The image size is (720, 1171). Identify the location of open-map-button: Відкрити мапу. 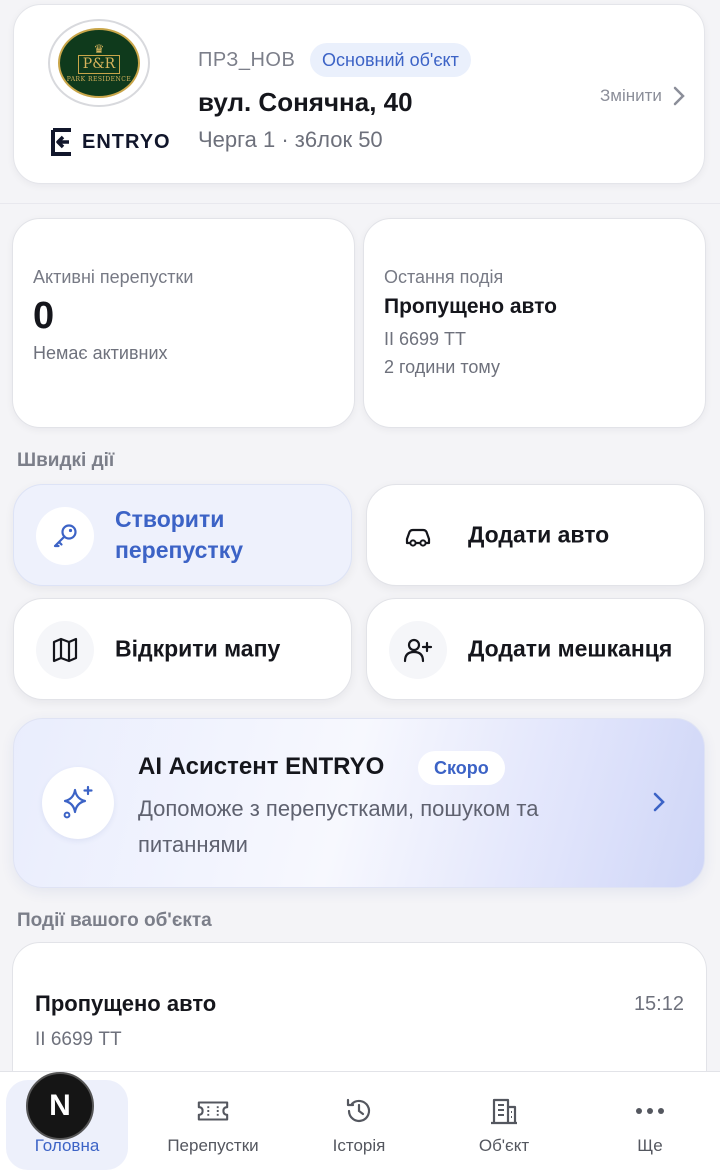
(182, 649).